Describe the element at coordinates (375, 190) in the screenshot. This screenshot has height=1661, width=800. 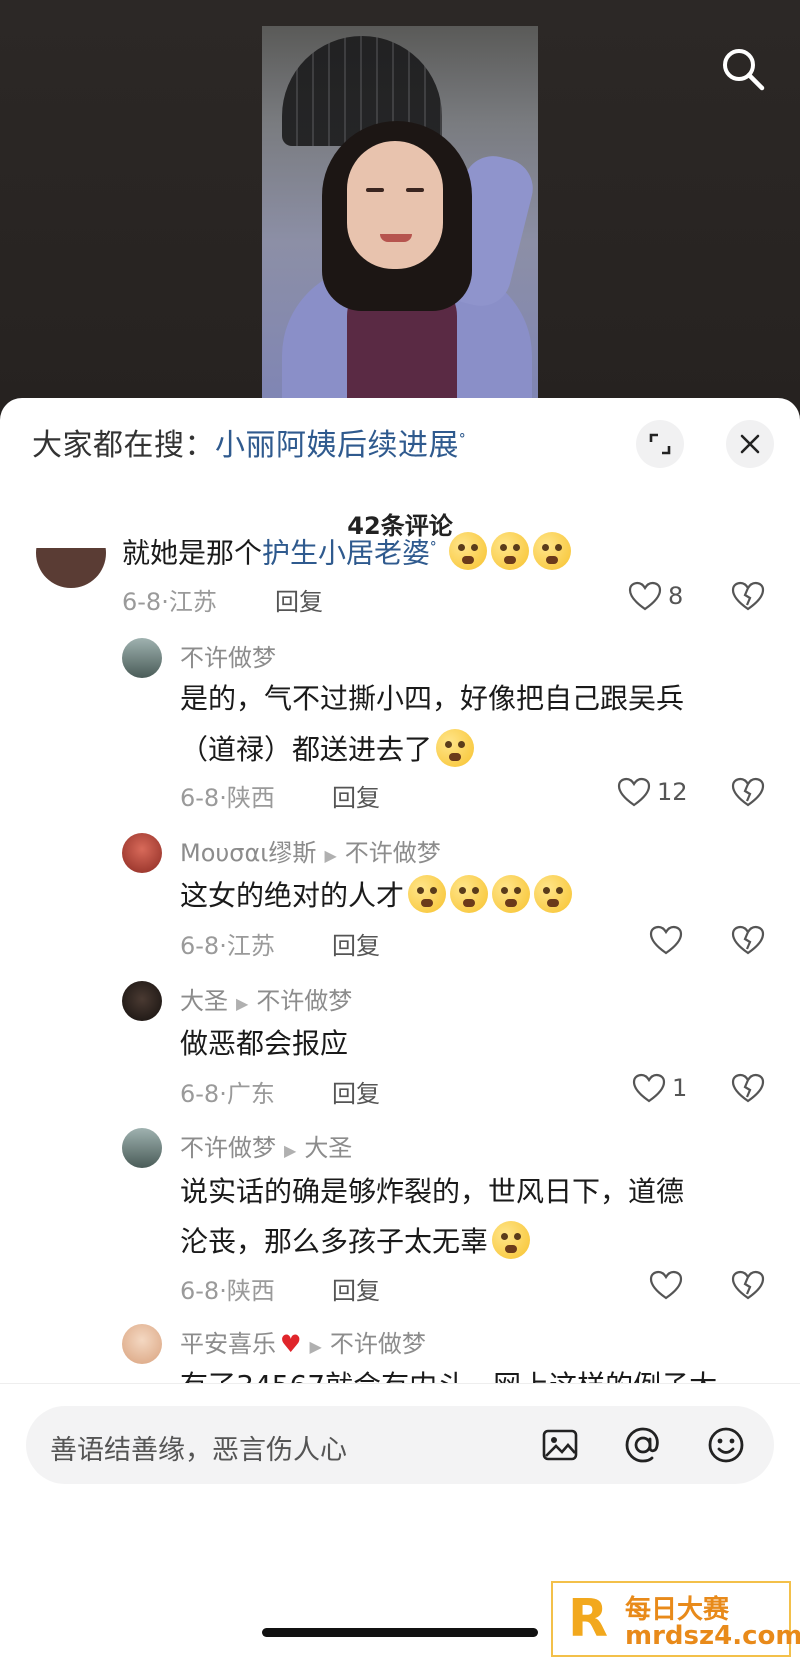
I see `left-eye-shape` at that location.